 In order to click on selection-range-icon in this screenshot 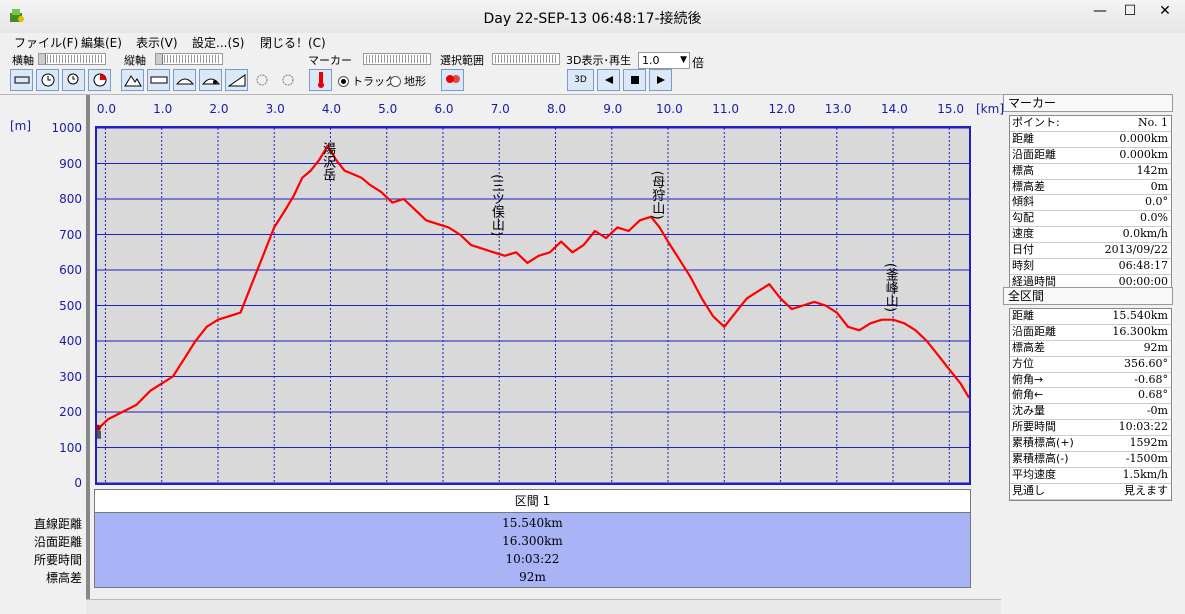, I will do `click(452, 79)`.